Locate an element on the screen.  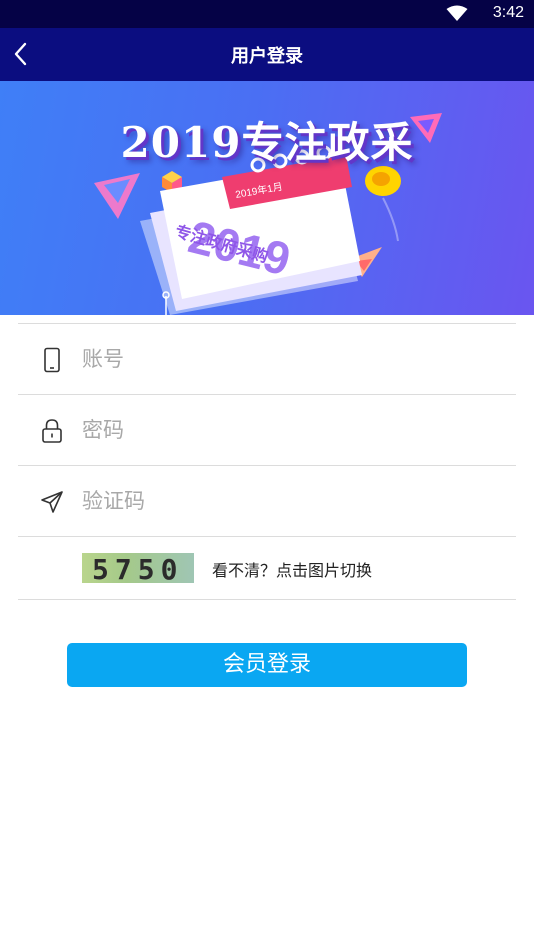
captcha-input is located at coordinates (292, 501).